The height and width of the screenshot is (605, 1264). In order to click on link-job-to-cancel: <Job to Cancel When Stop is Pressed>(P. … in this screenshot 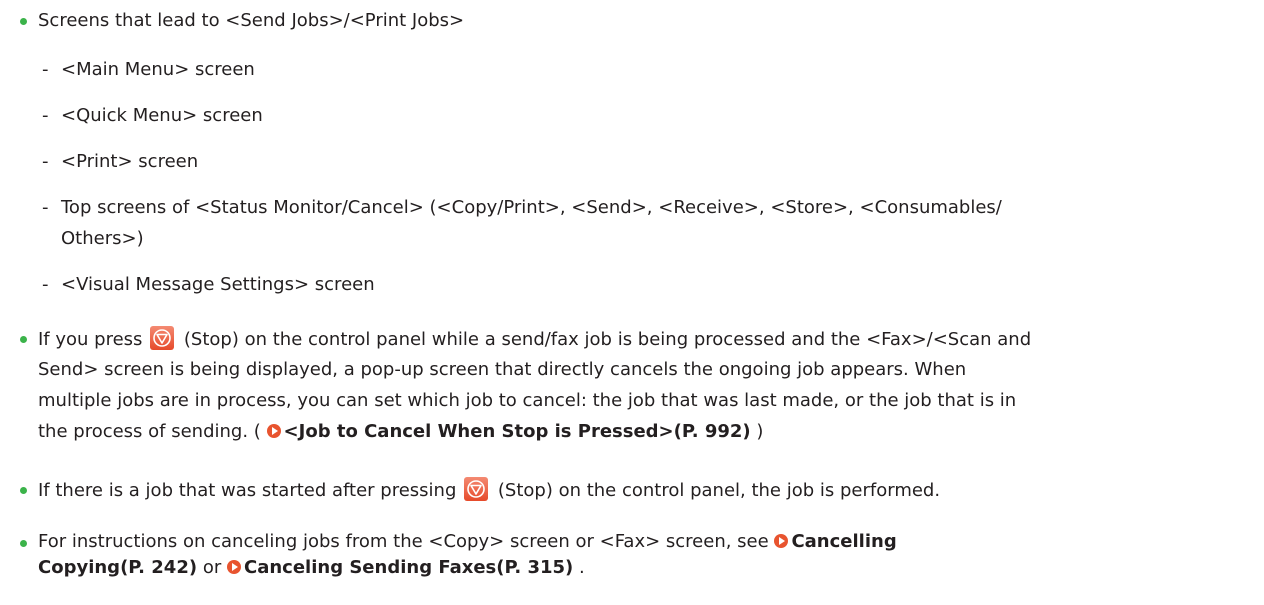, I will do `click(517, 431)`.